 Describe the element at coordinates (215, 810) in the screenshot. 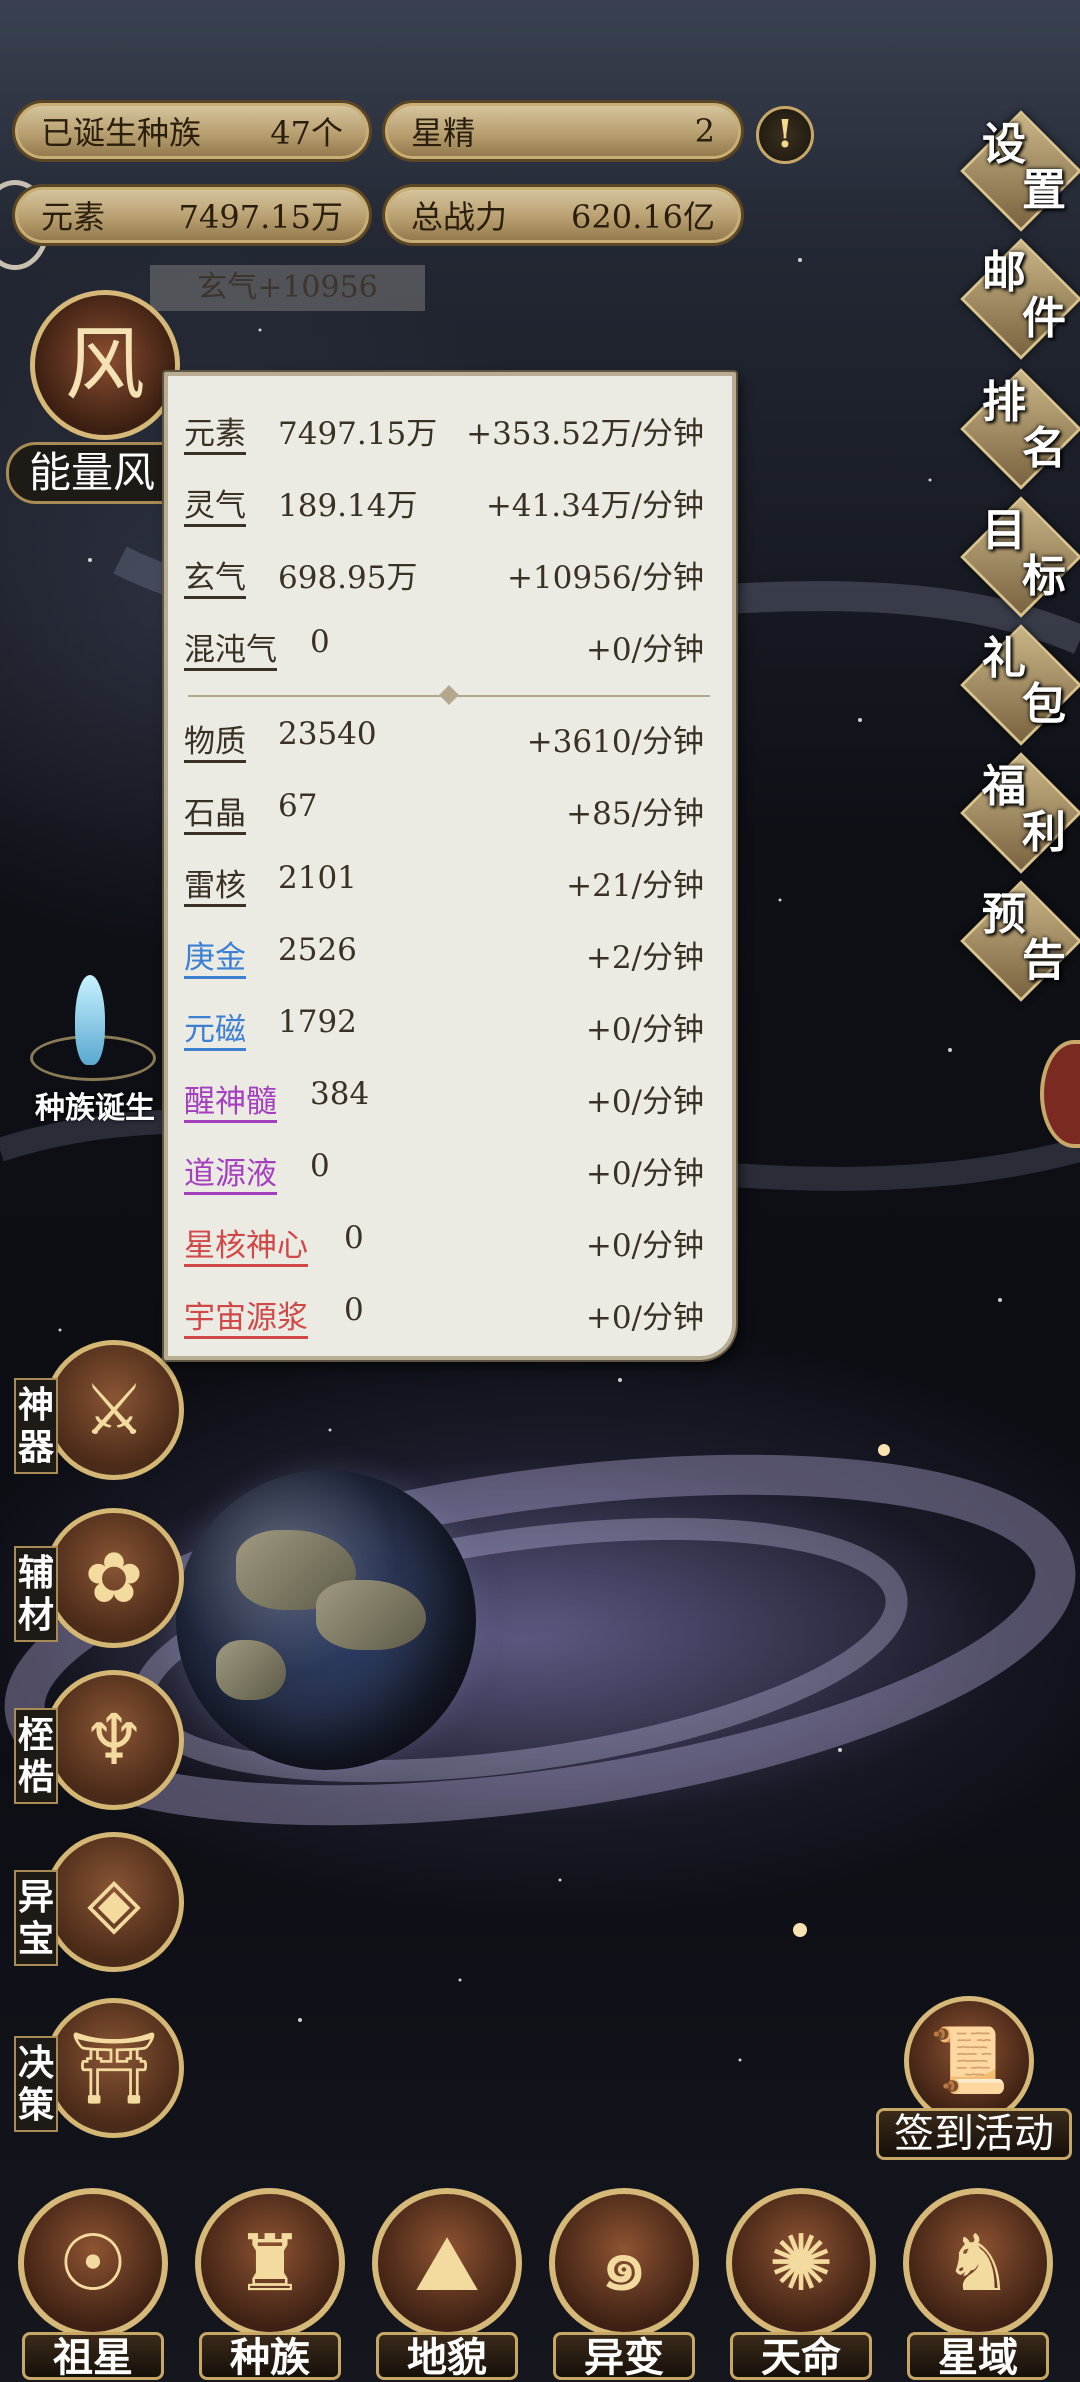

I see `resource-name: 石晶` at that location.